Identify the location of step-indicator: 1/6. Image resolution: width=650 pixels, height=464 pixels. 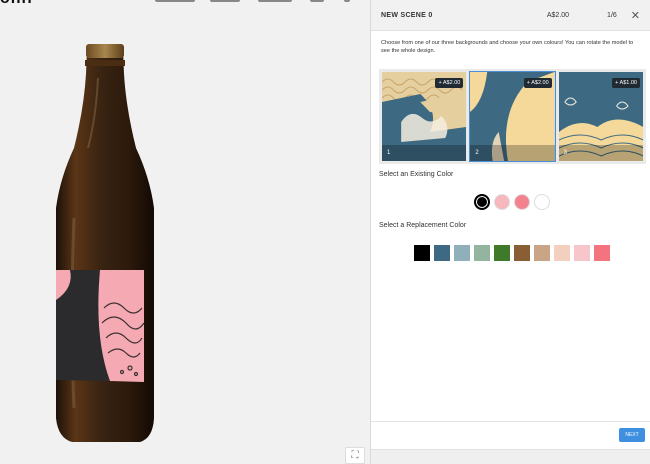
(612, 15).